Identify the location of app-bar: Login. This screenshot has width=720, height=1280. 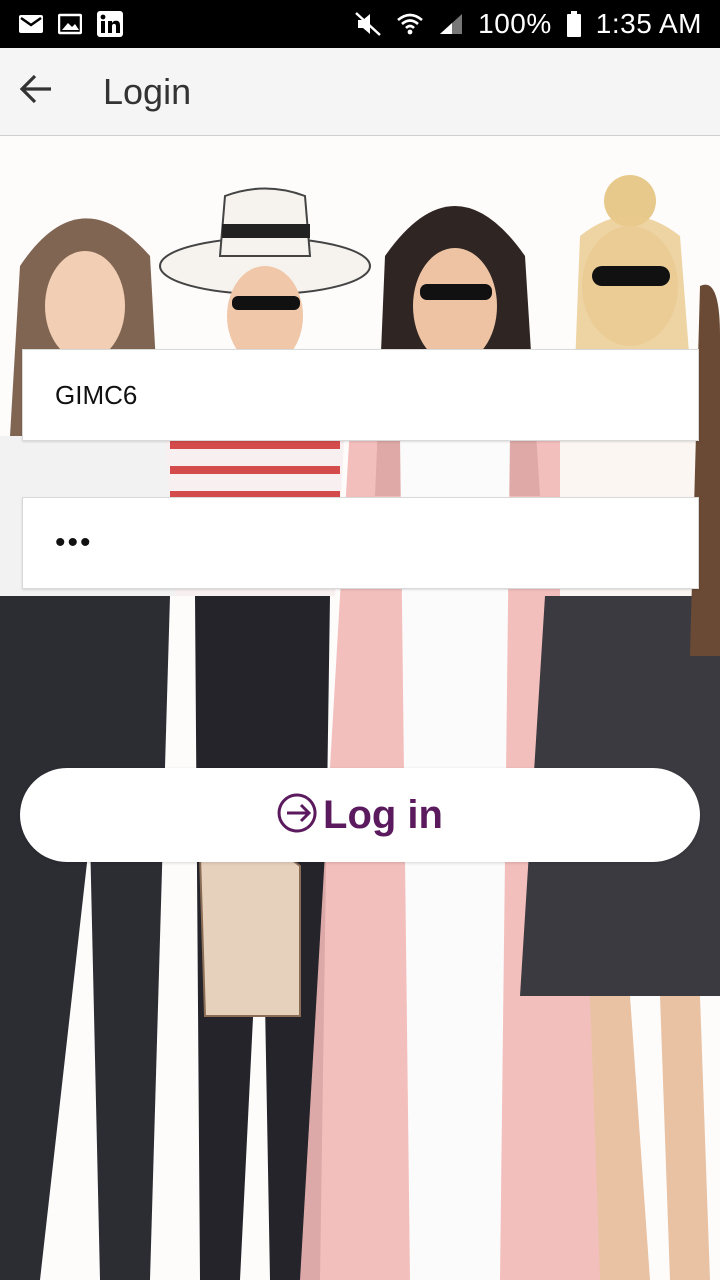
(360, 92).